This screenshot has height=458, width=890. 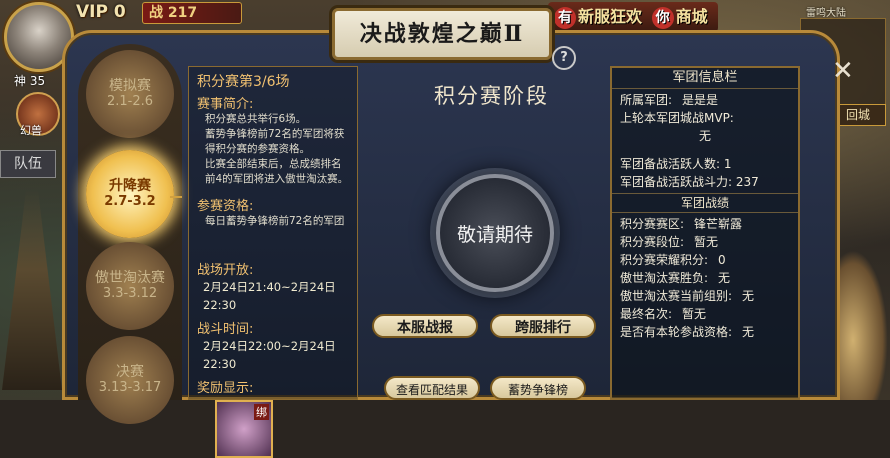 What do you see at coordinates (130, 387) in the screenshot?
I see `stage-dates: 3.13-3.17` at bounding box center [130, 387].